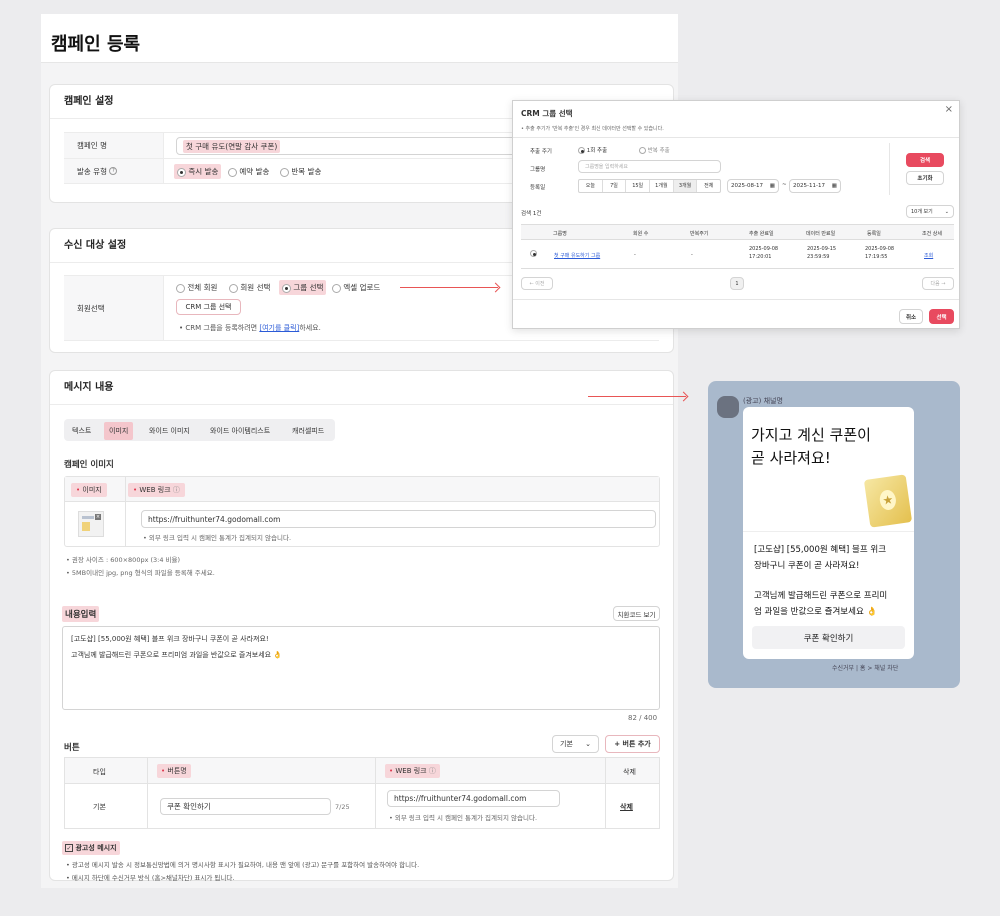 The image size is (1000, 916). I want to click on date-from-input: 2025-08-17 ▦, so click(753, 186).